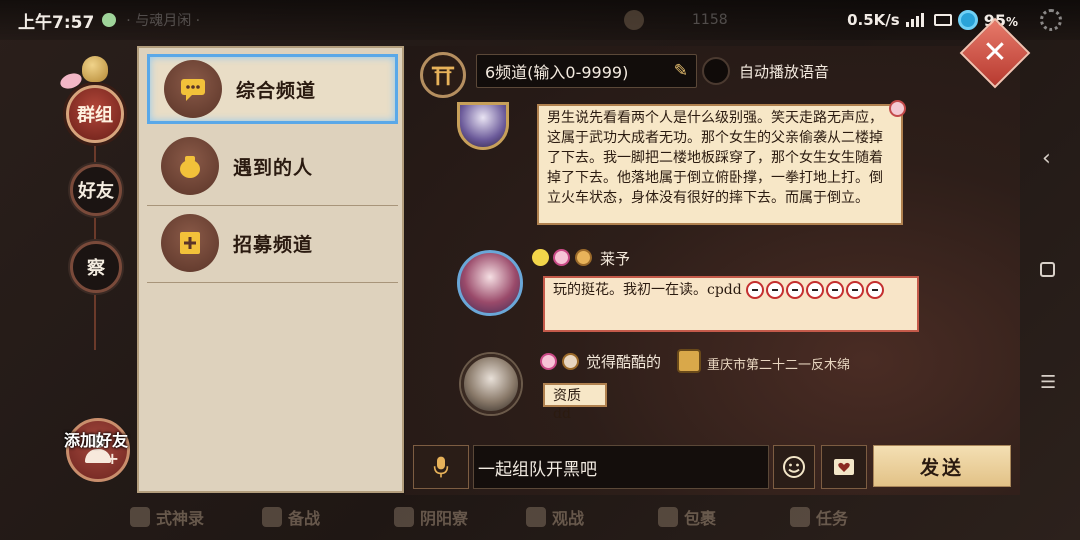  I want to click on scroll-icon, so click(800, 517).